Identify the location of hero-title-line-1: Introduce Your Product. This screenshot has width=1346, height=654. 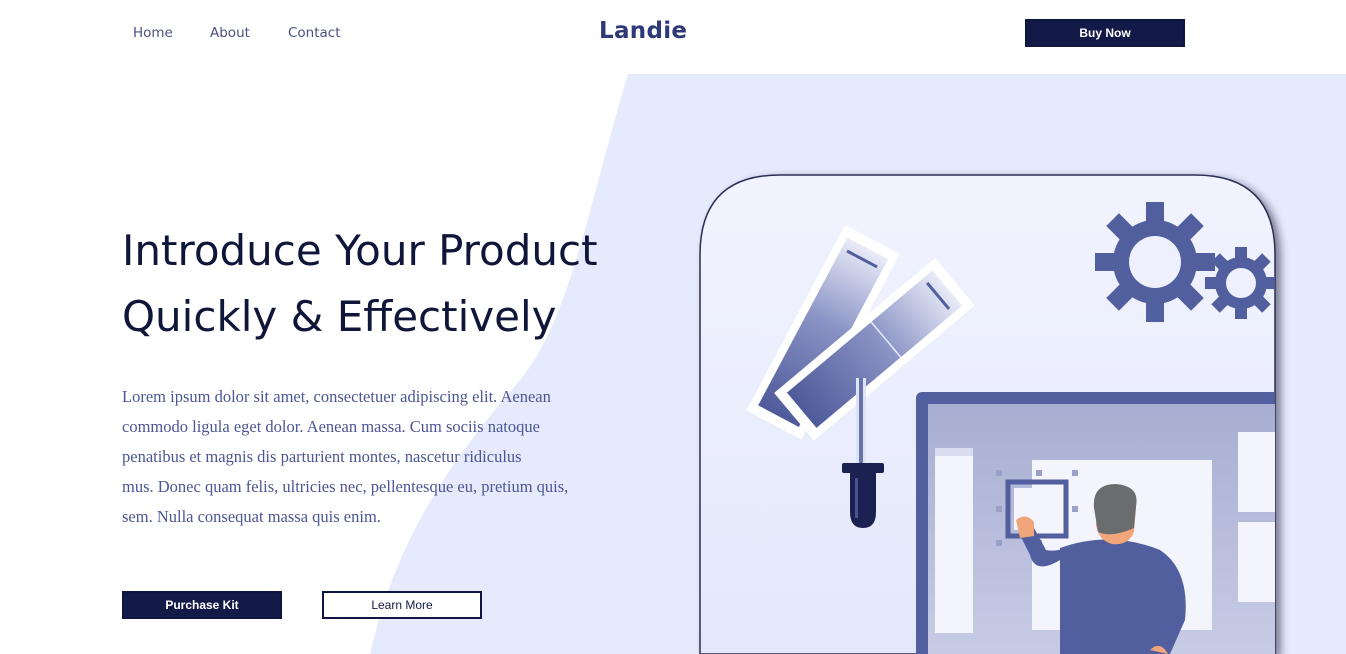
(360, 250).